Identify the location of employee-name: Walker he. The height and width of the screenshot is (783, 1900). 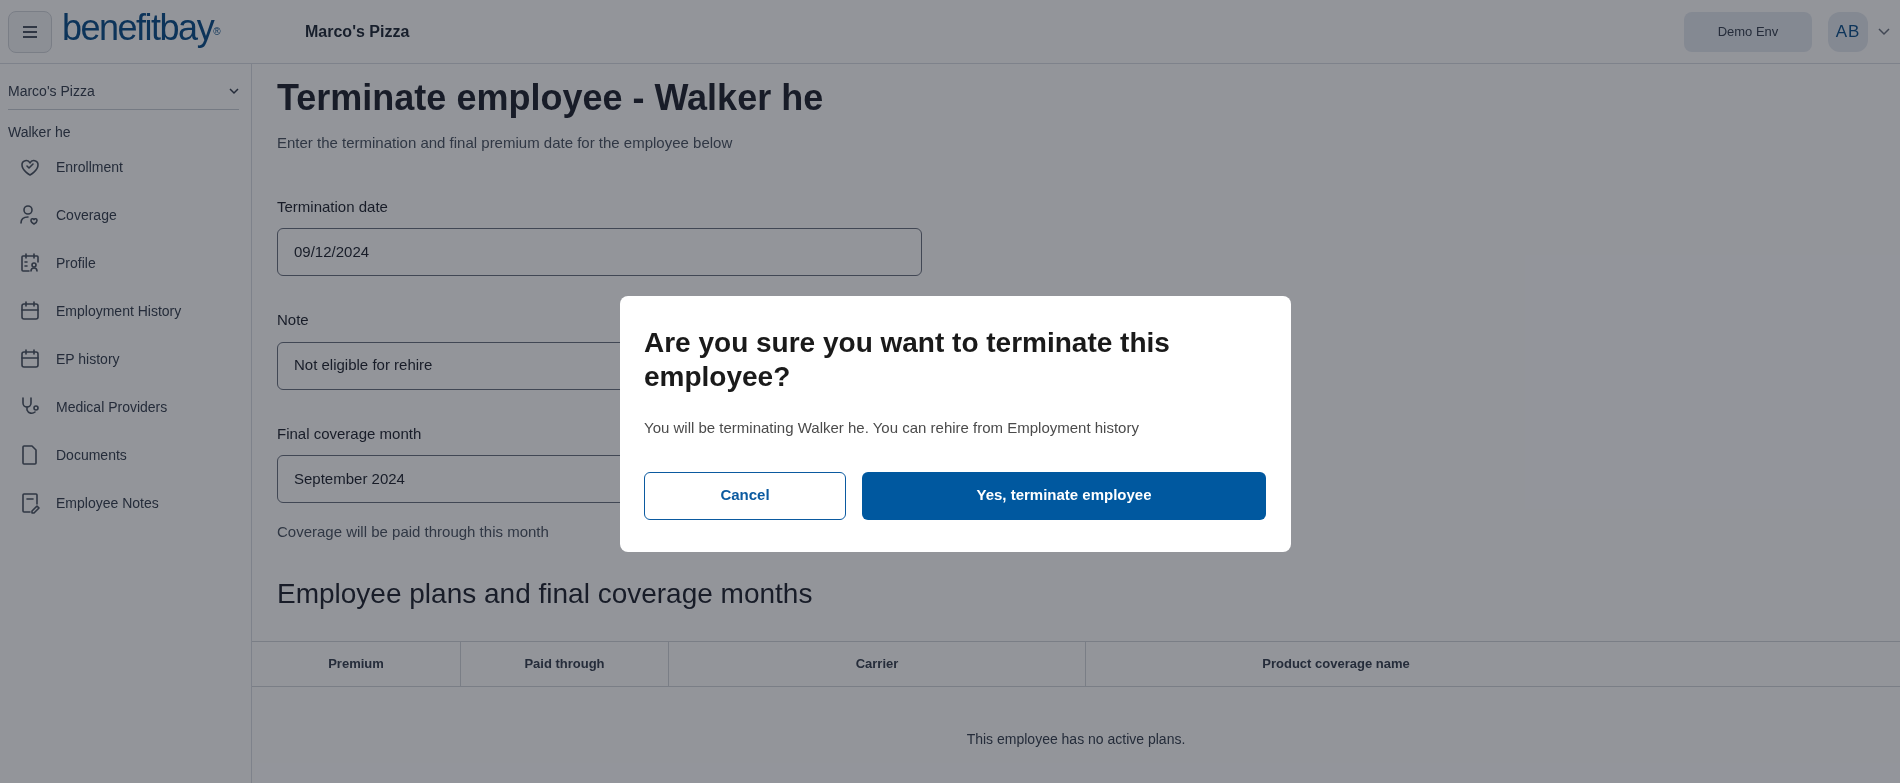
(40, 132).